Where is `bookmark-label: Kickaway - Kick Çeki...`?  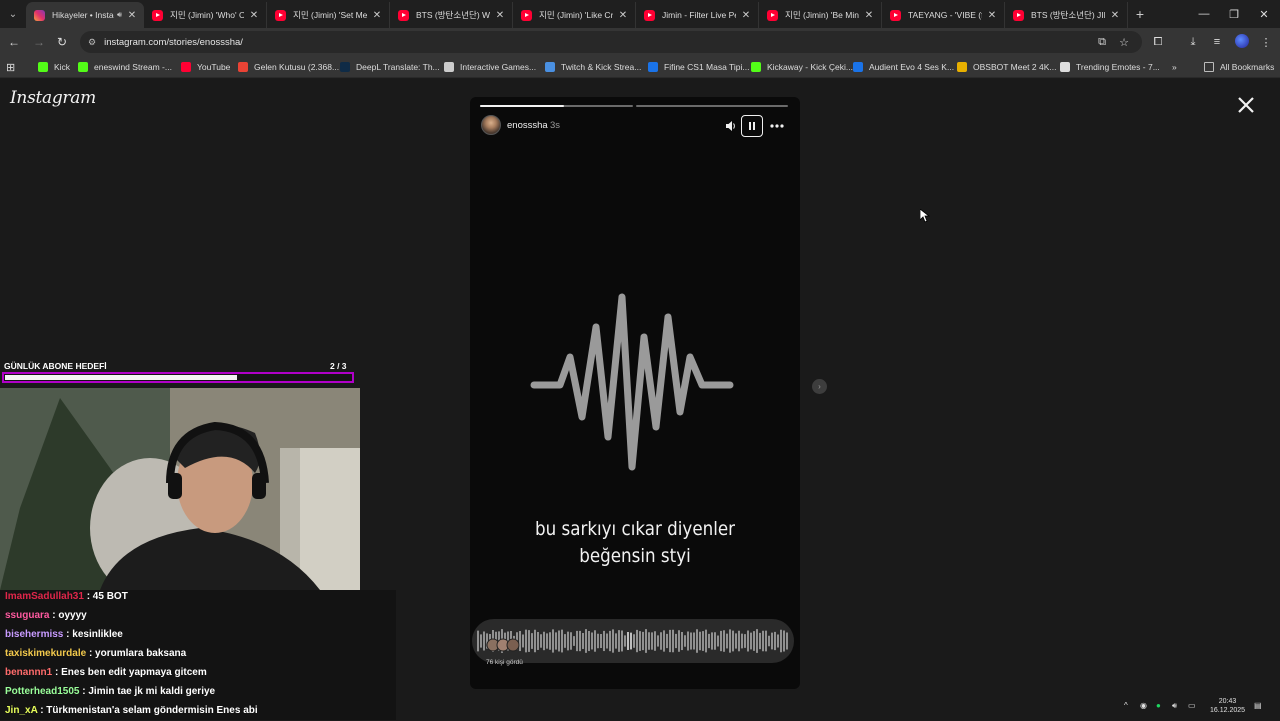 bookmark-label: Kickaway - Kick Çeki... is located at coordinates (810, 67).